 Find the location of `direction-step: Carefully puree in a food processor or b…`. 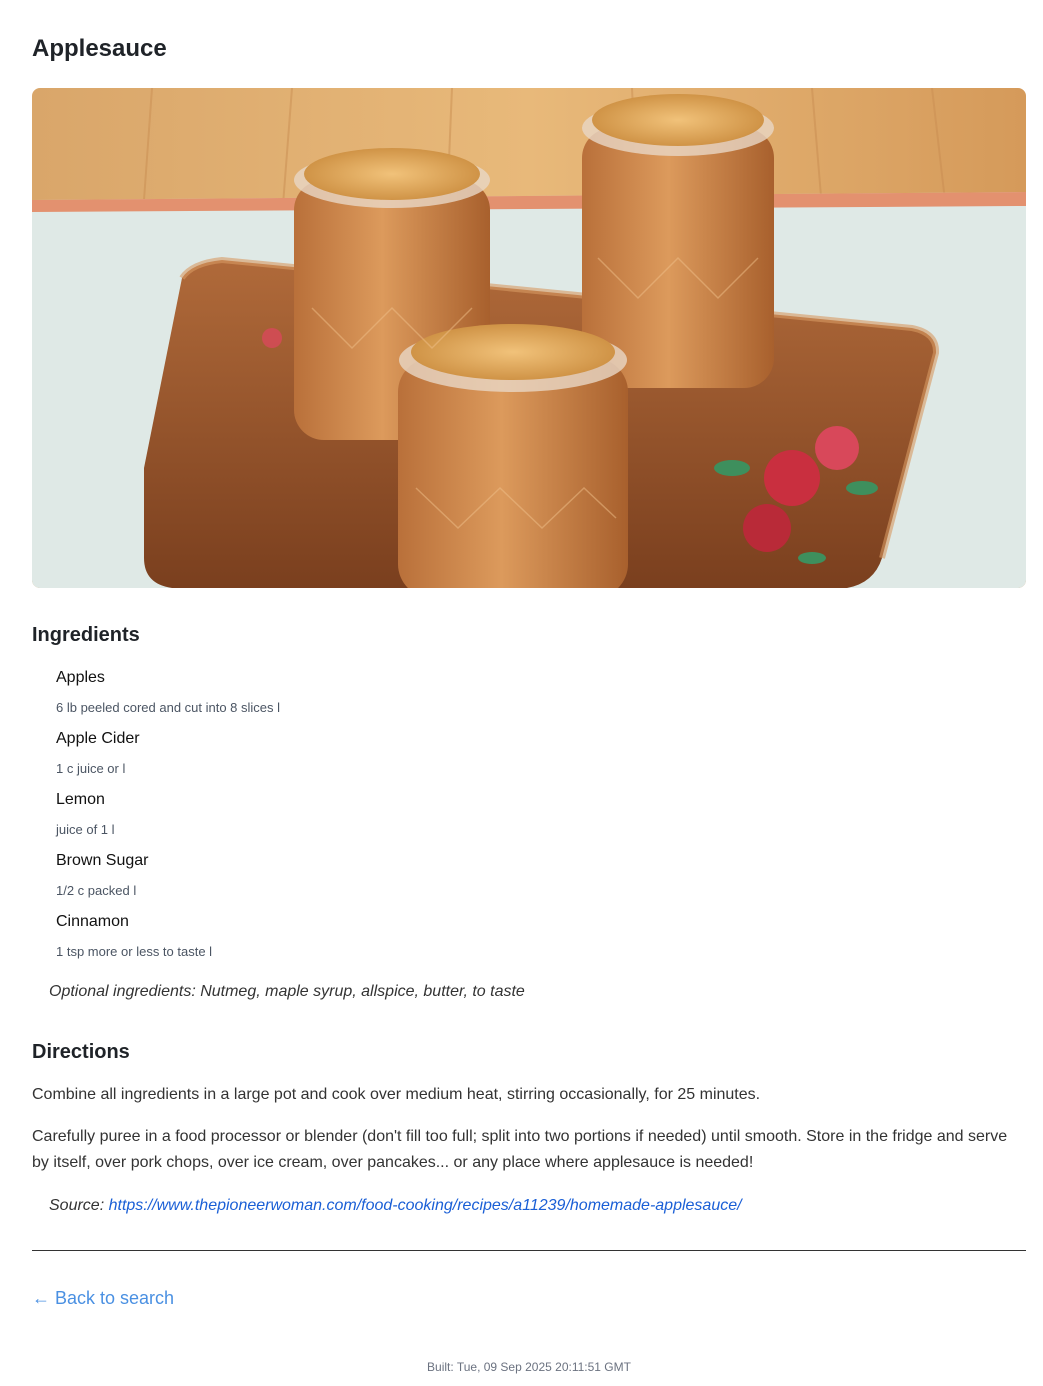

direction-step: Carefully puree in a food processor or b… is located at coordinates (520, 1149).